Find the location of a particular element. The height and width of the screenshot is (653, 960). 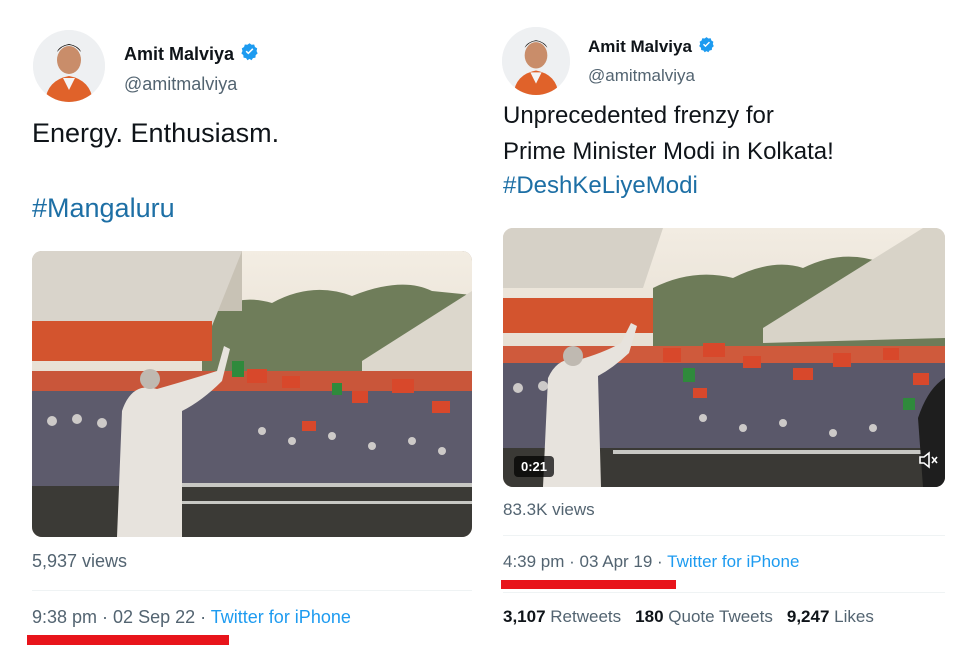

tweet-date: 03 Apr 19 is located at coordinates (616, 561).